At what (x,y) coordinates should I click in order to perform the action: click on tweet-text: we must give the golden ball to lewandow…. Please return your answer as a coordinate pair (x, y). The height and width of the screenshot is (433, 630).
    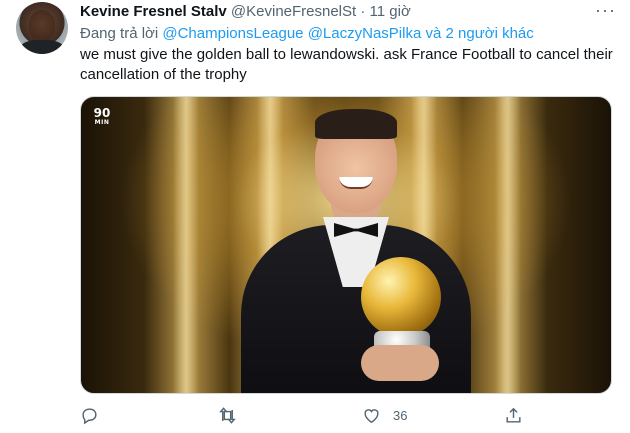
    Looking at the image, I should click on (346, 64).